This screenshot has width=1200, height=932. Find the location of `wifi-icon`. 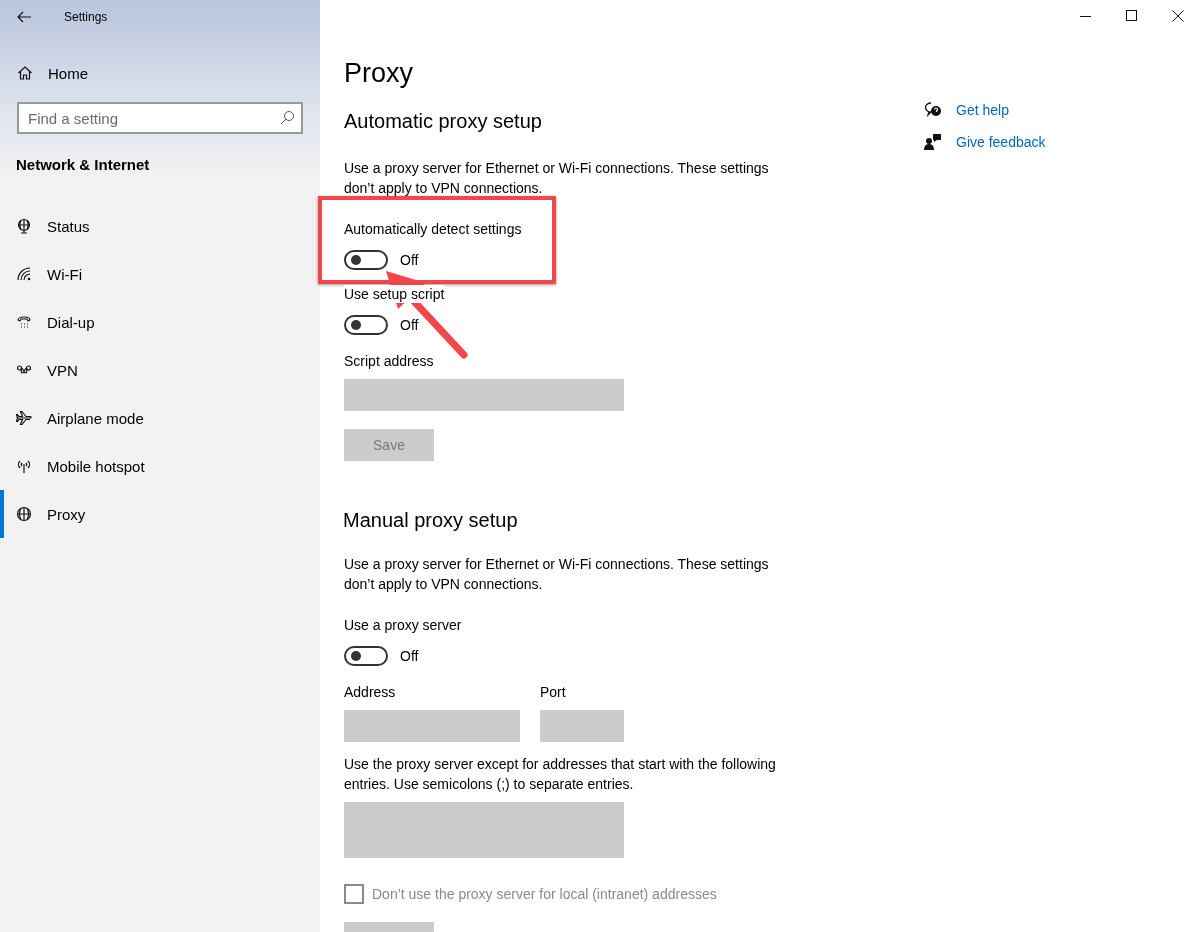

wifi-icon is located at coordinates (24, 274).